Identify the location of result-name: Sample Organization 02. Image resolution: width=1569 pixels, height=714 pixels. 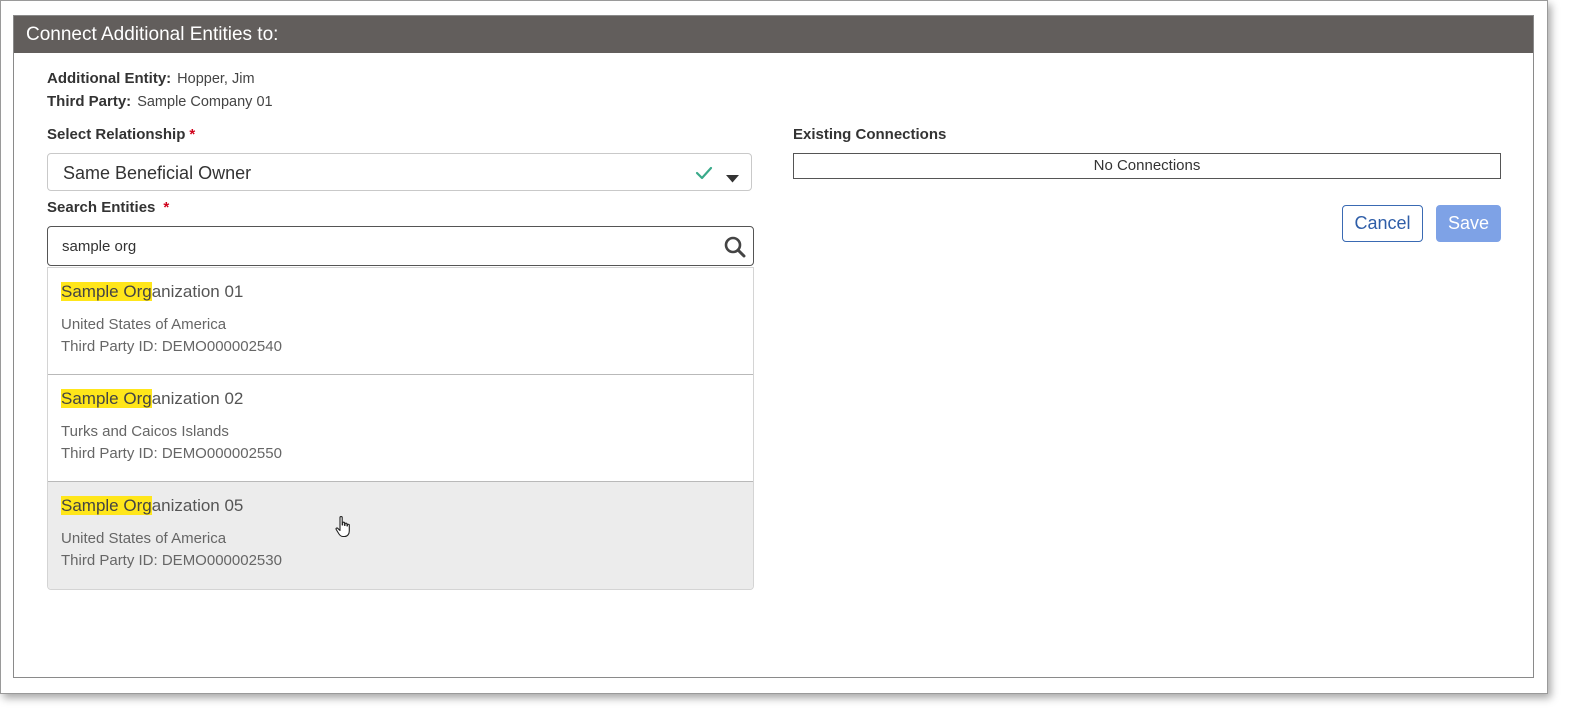
(152, 399).